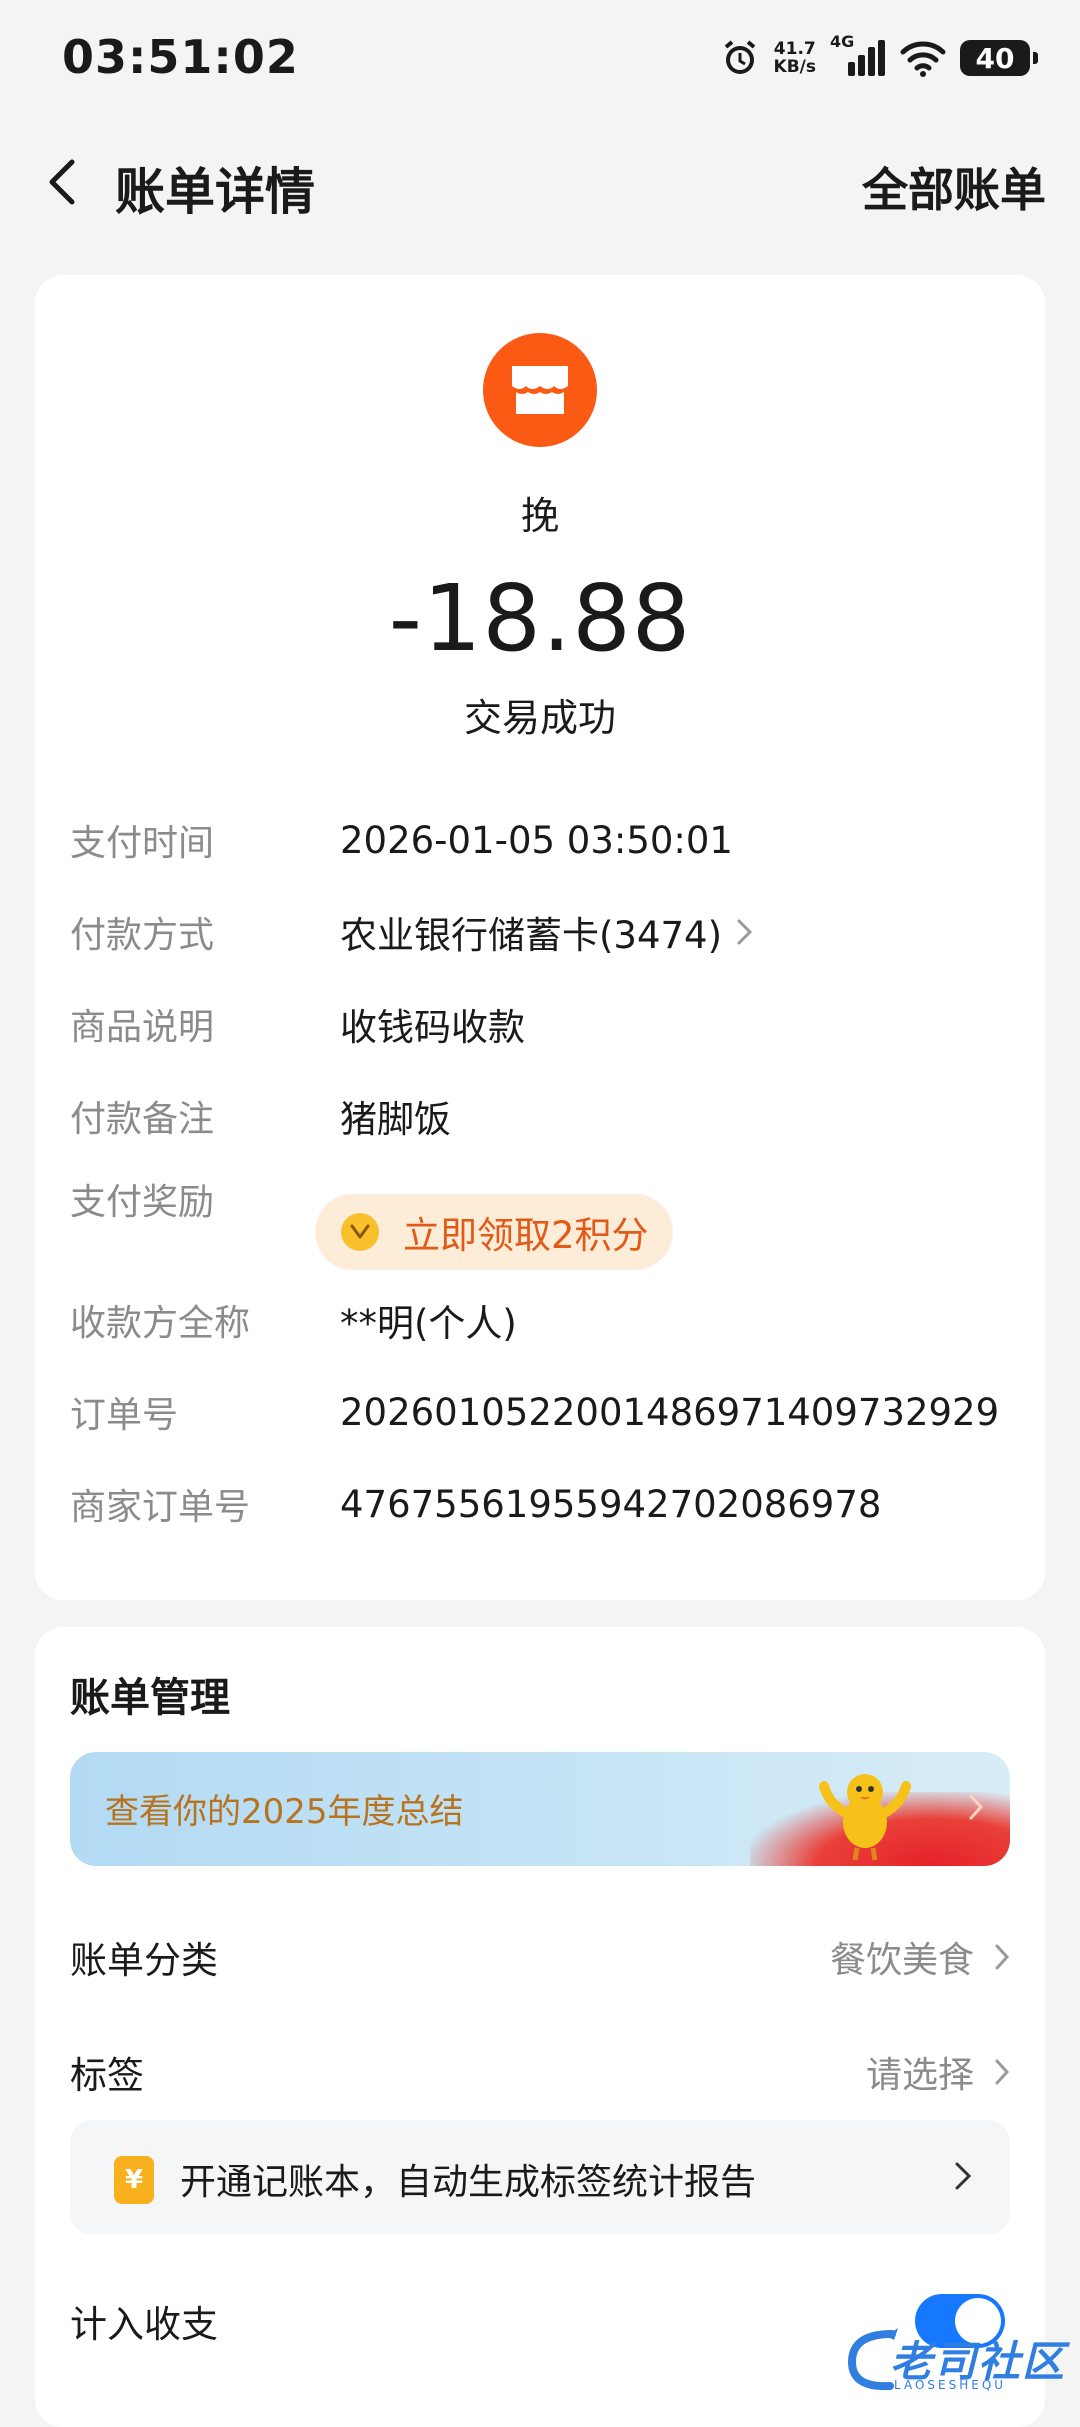  Describe the element at coordinates (957, 2360) in the screenshot. I see `watermark-logo: 老司社区 LAOSESHEQU` at that location.